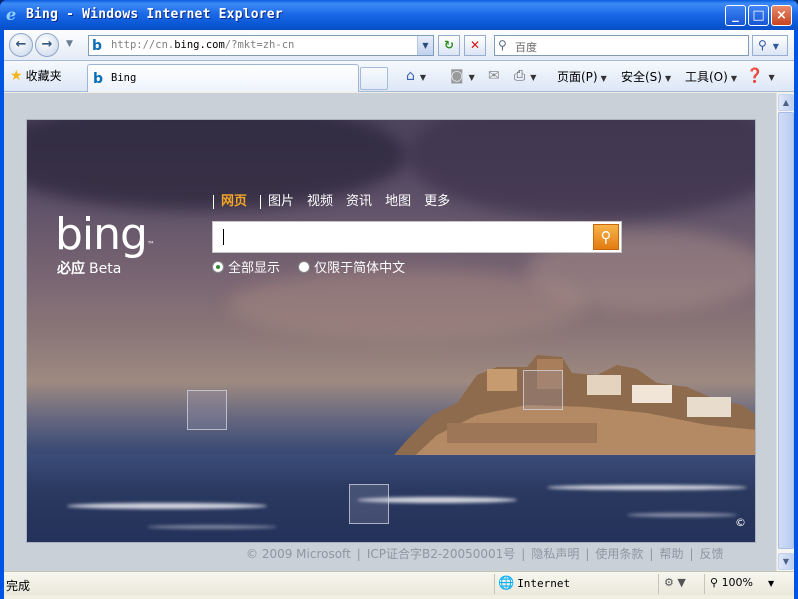 The width and height of the screenshot is (798, 599). Describe the element at coordinates (69, 44) in the screenshot. I see `history-dropdown-icon: ▼` at that location.